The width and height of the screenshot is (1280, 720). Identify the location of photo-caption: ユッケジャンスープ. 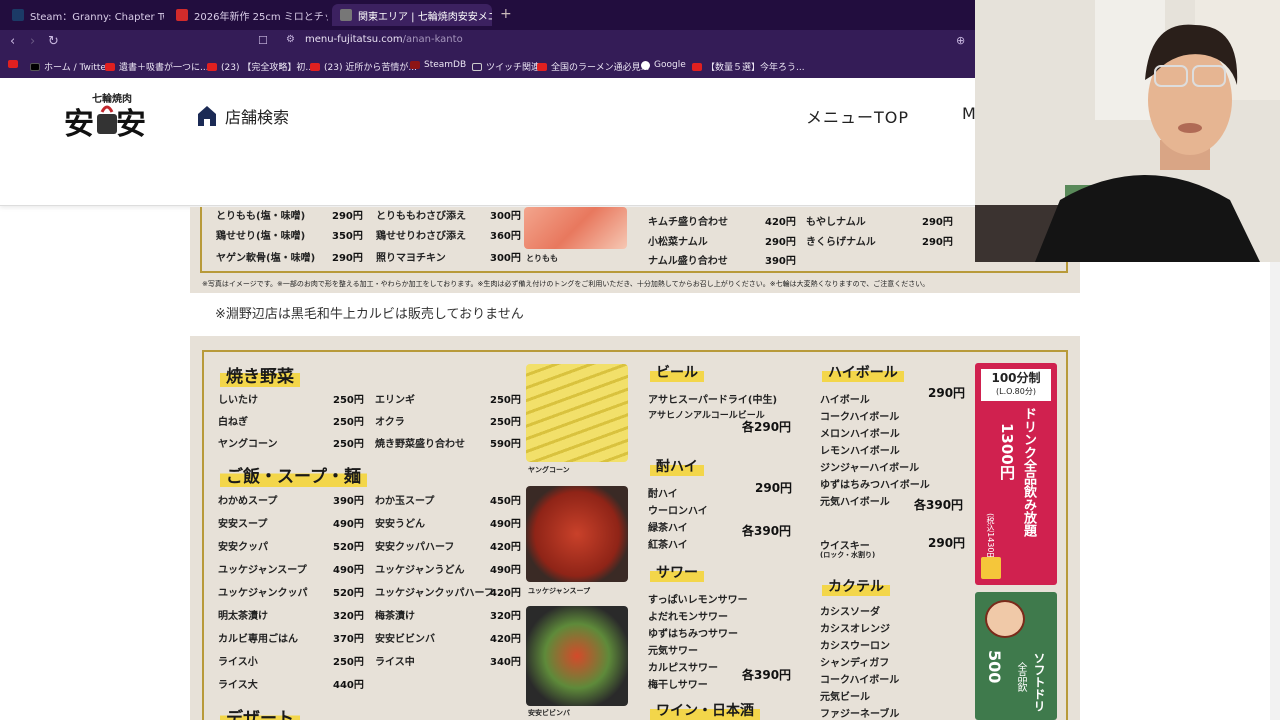
(559, 591).